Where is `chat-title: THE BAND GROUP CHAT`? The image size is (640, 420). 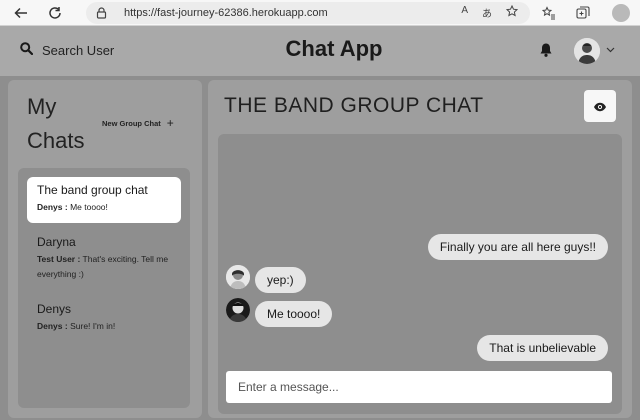
chat-title: THE BAND GROUP CHAT is located at coordinates (354, 105).